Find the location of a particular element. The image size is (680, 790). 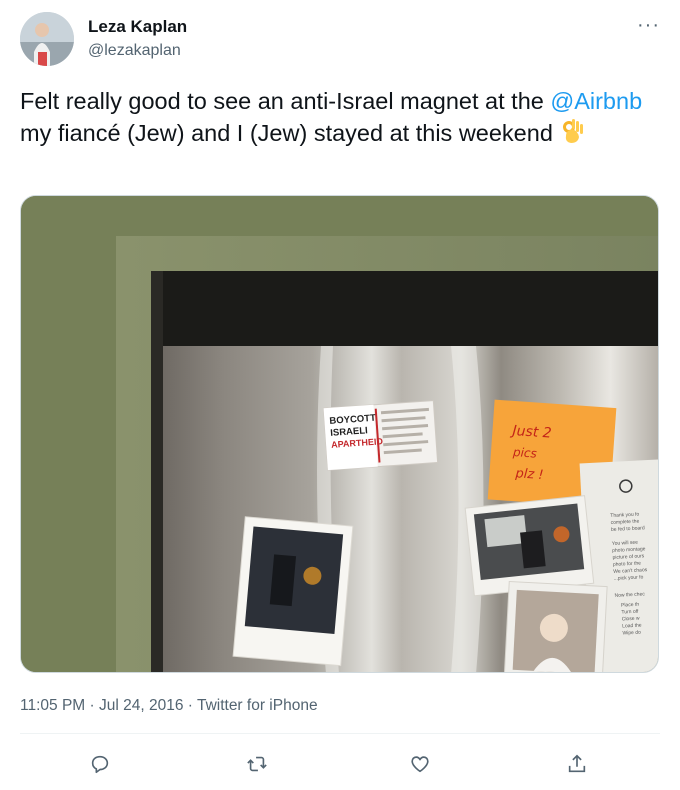

share-icon is located at coordinates (577, 763).